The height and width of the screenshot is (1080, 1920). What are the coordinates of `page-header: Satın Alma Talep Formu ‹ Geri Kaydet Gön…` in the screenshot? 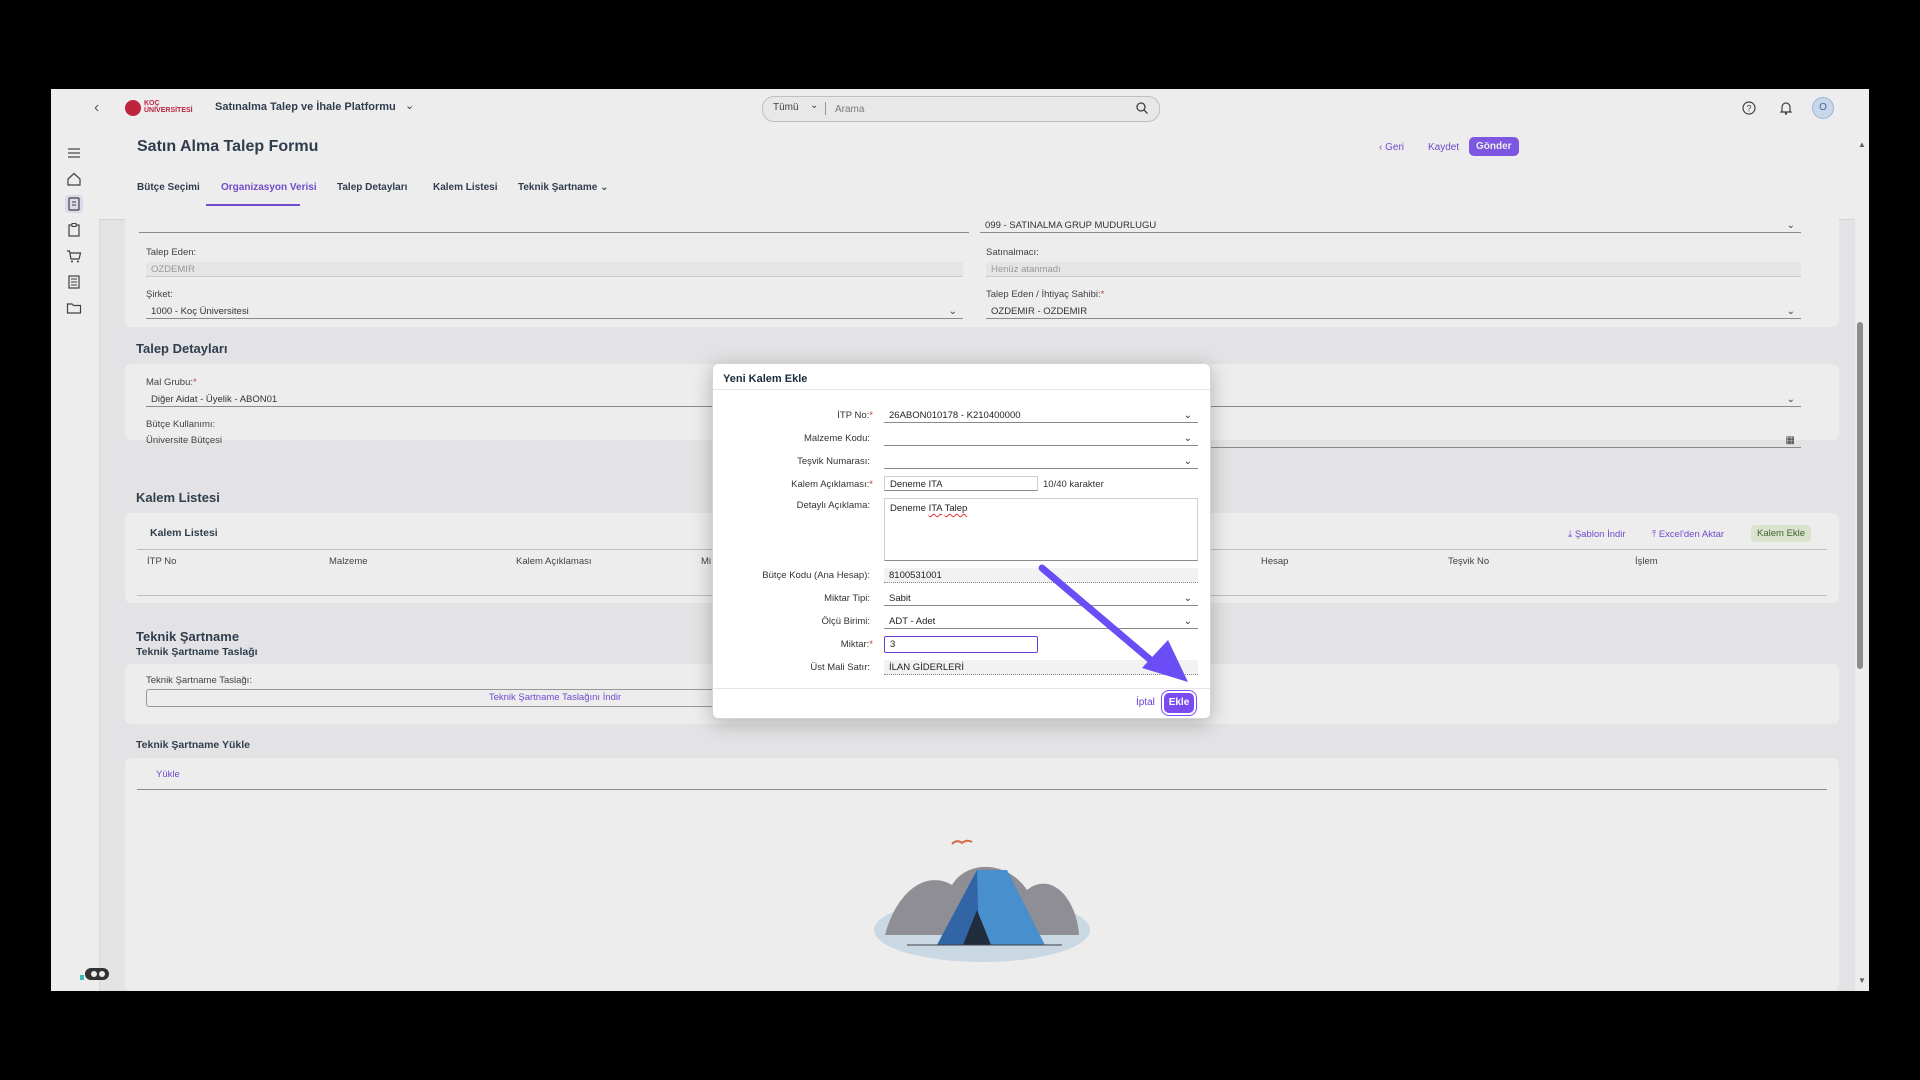 It's located at (984, 173).